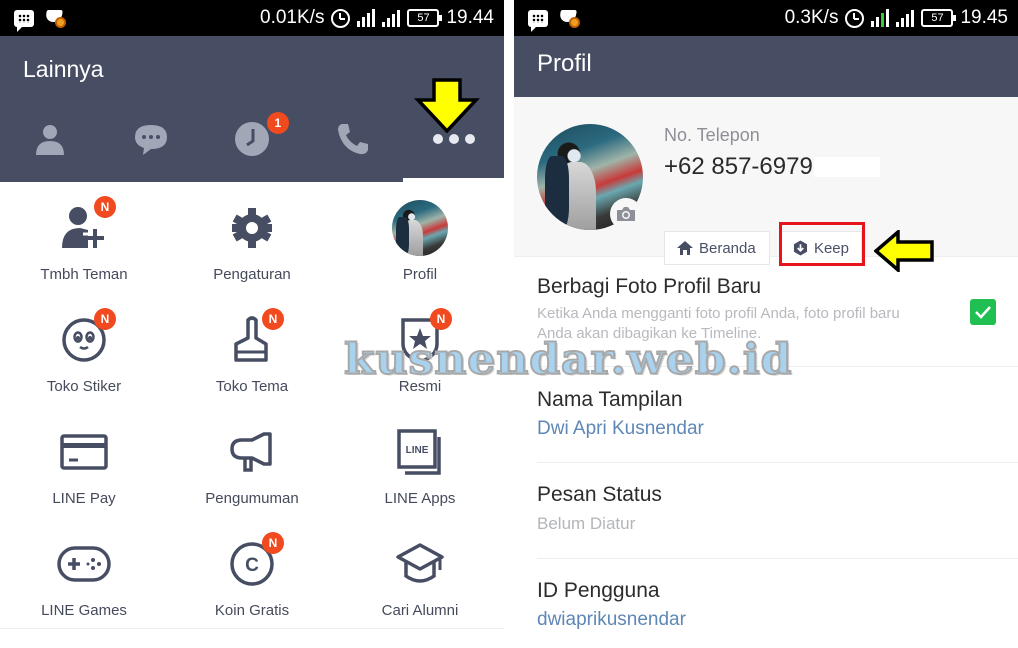 The image size is (1018, 648). What do you see at coordinates (586, 523) in the screenshot?
I see `status-message-value: Belum Diatur` at bounding box center [586, 523].